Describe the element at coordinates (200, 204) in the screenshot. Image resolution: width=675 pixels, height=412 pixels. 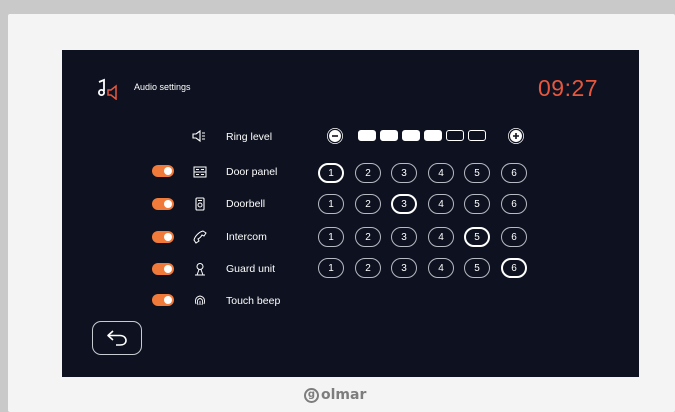
I see `doorbell-icon` at that location.